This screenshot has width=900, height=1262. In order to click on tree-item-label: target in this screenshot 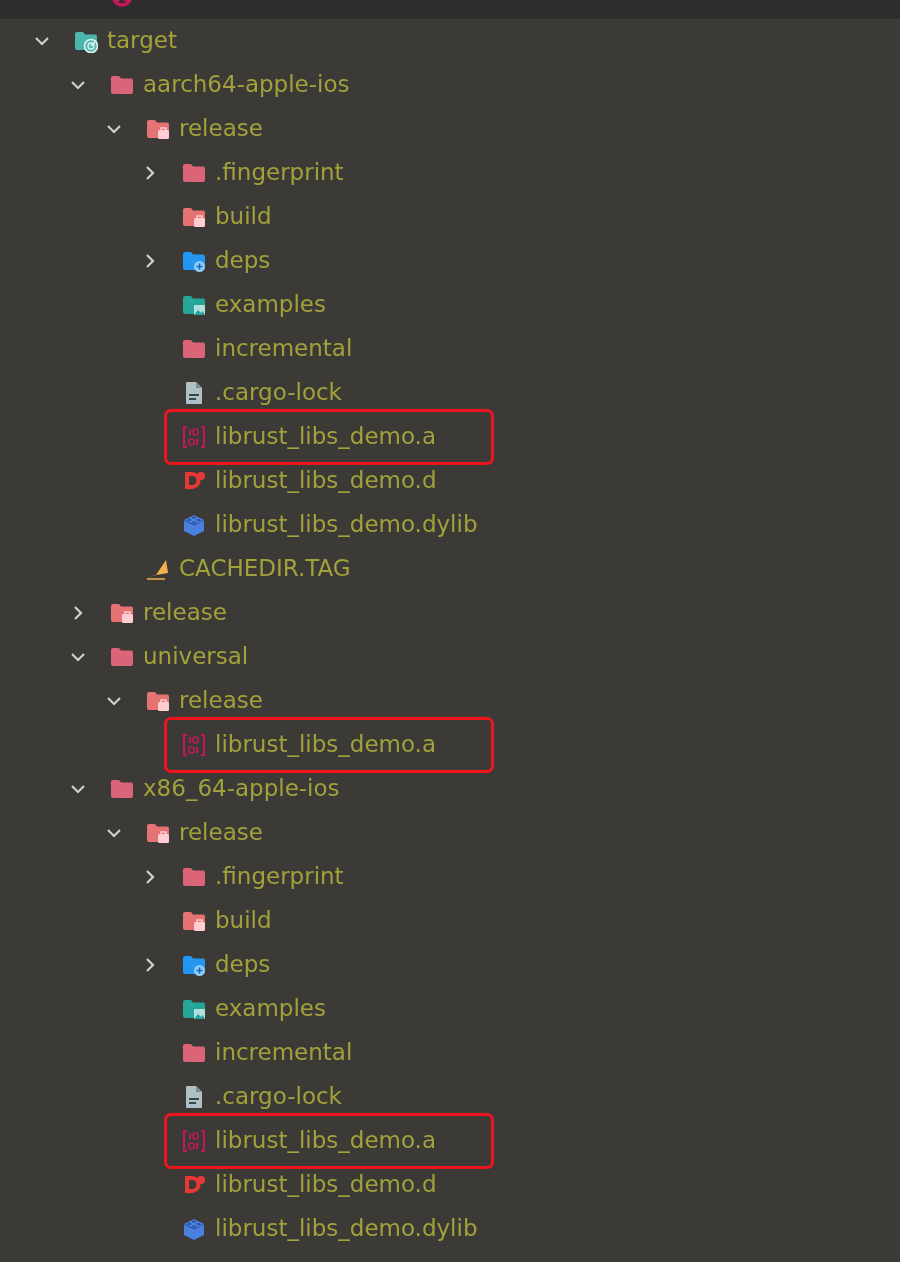, I will do `click(142, 41)`.